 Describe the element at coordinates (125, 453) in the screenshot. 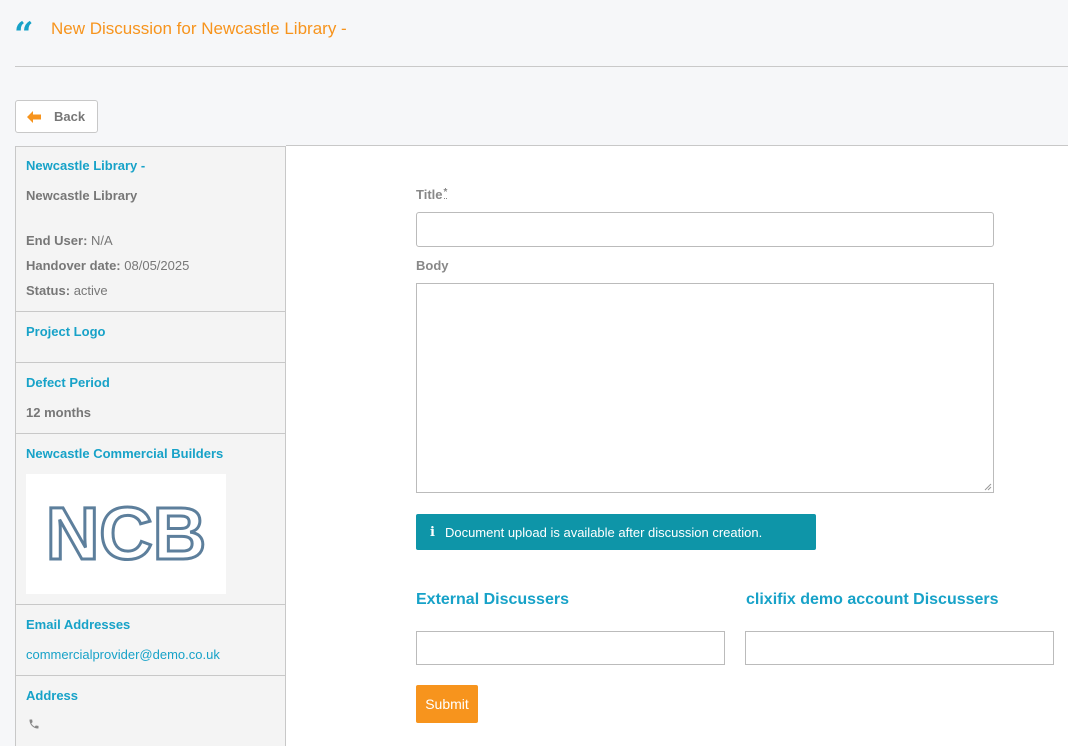

I see `builder-heading: Newcastle Commercial Builders` at that location.